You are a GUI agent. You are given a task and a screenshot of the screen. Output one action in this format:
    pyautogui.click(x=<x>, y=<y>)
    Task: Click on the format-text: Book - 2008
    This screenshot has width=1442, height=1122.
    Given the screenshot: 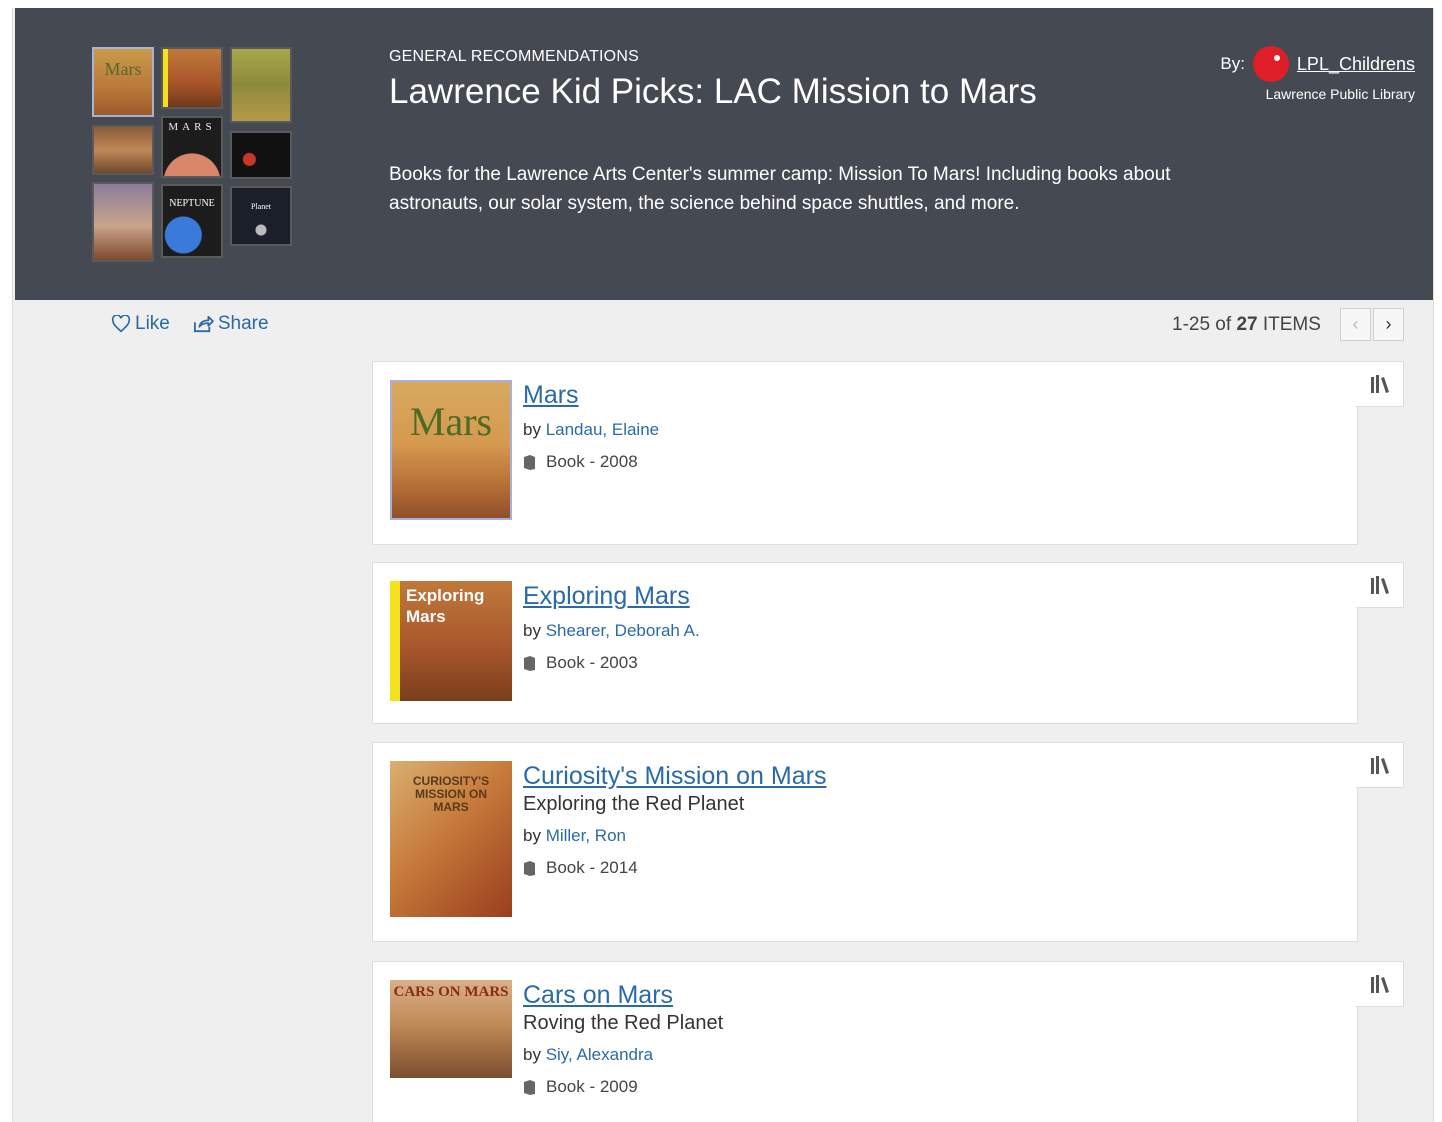 What is the action you would take?
    pyautogui.click(x=592, y=461)
    